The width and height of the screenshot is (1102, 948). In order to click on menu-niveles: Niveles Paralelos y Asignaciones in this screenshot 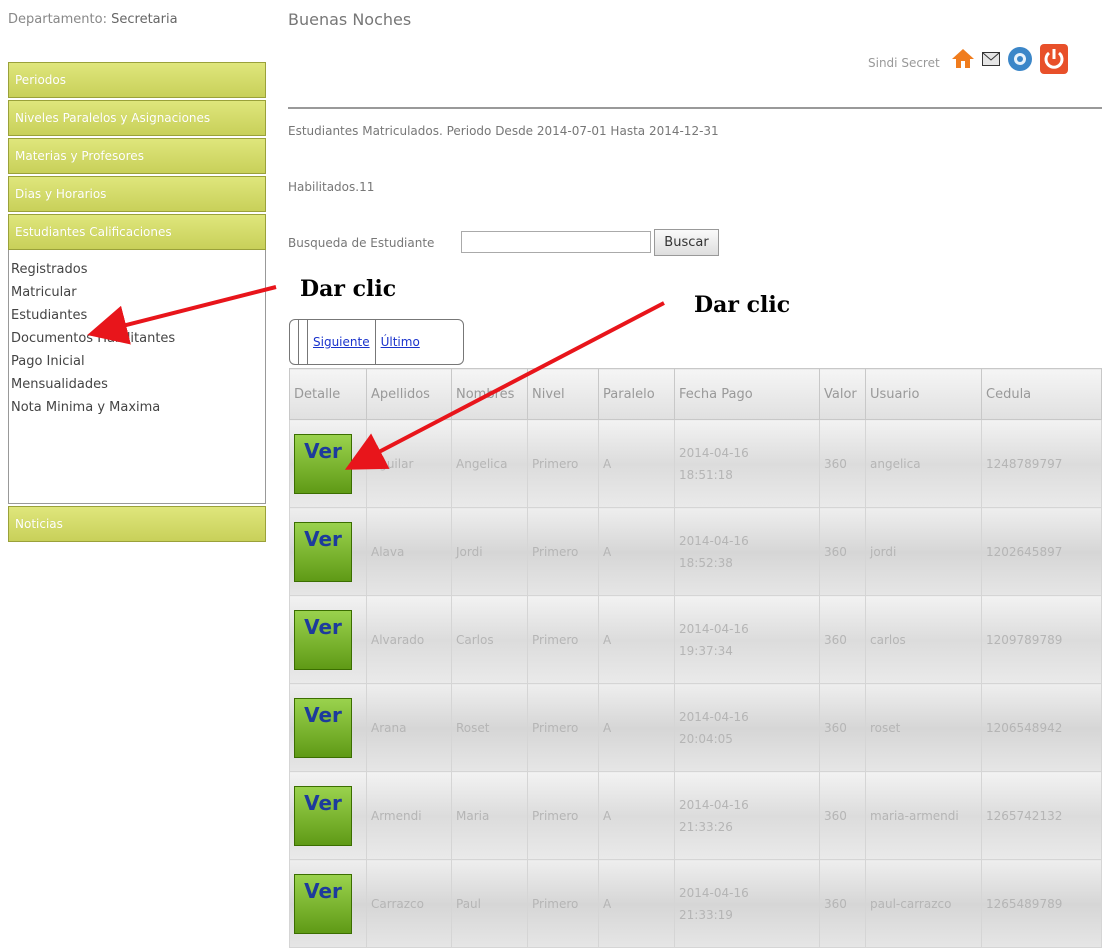, I will do `click(137, 118)`.